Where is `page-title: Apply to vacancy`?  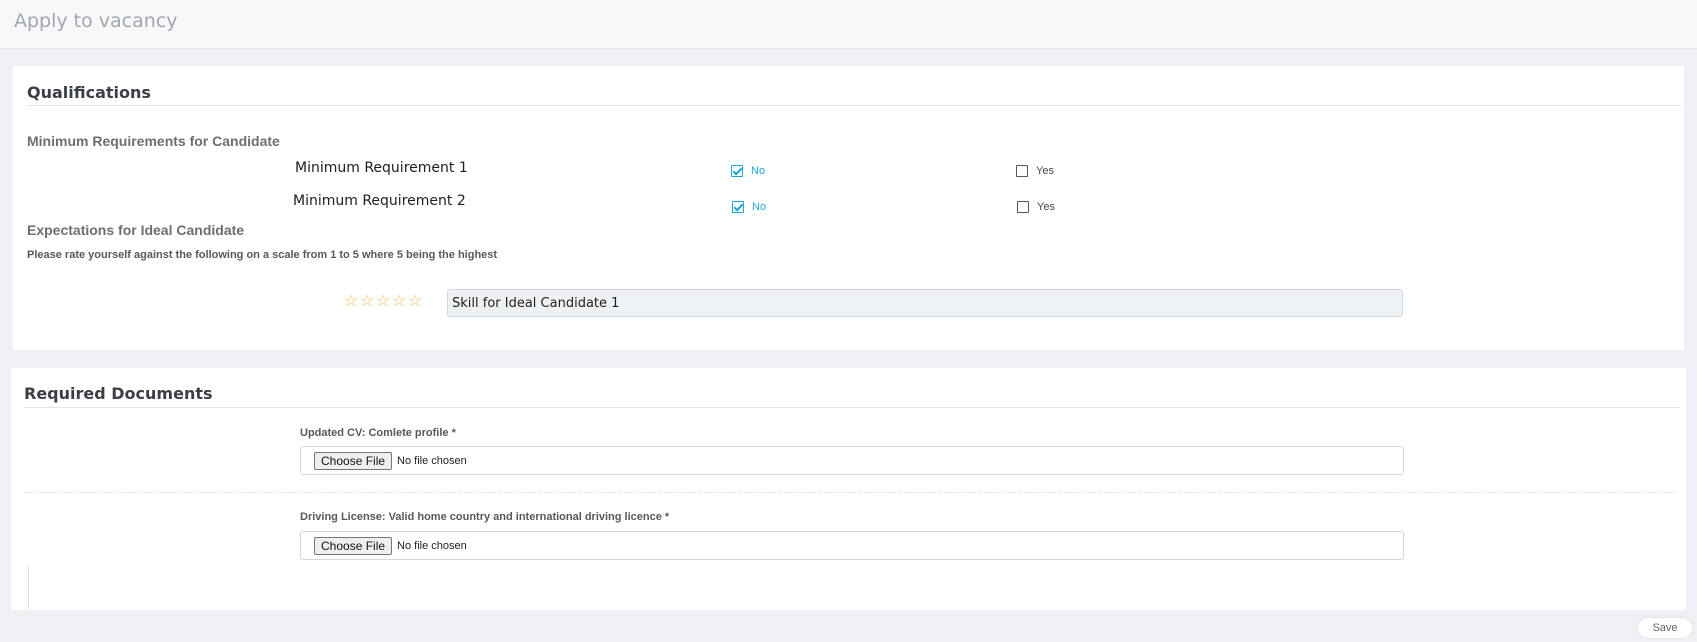
page-title: Apply to vacancy is located at coordinates (96, 21).